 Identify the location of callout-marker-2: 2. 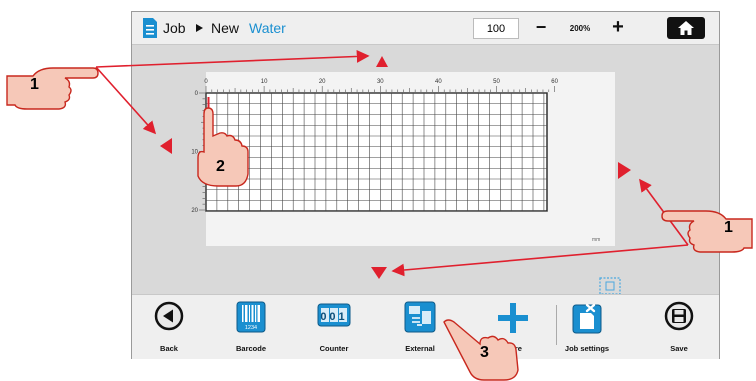
(220, 166).